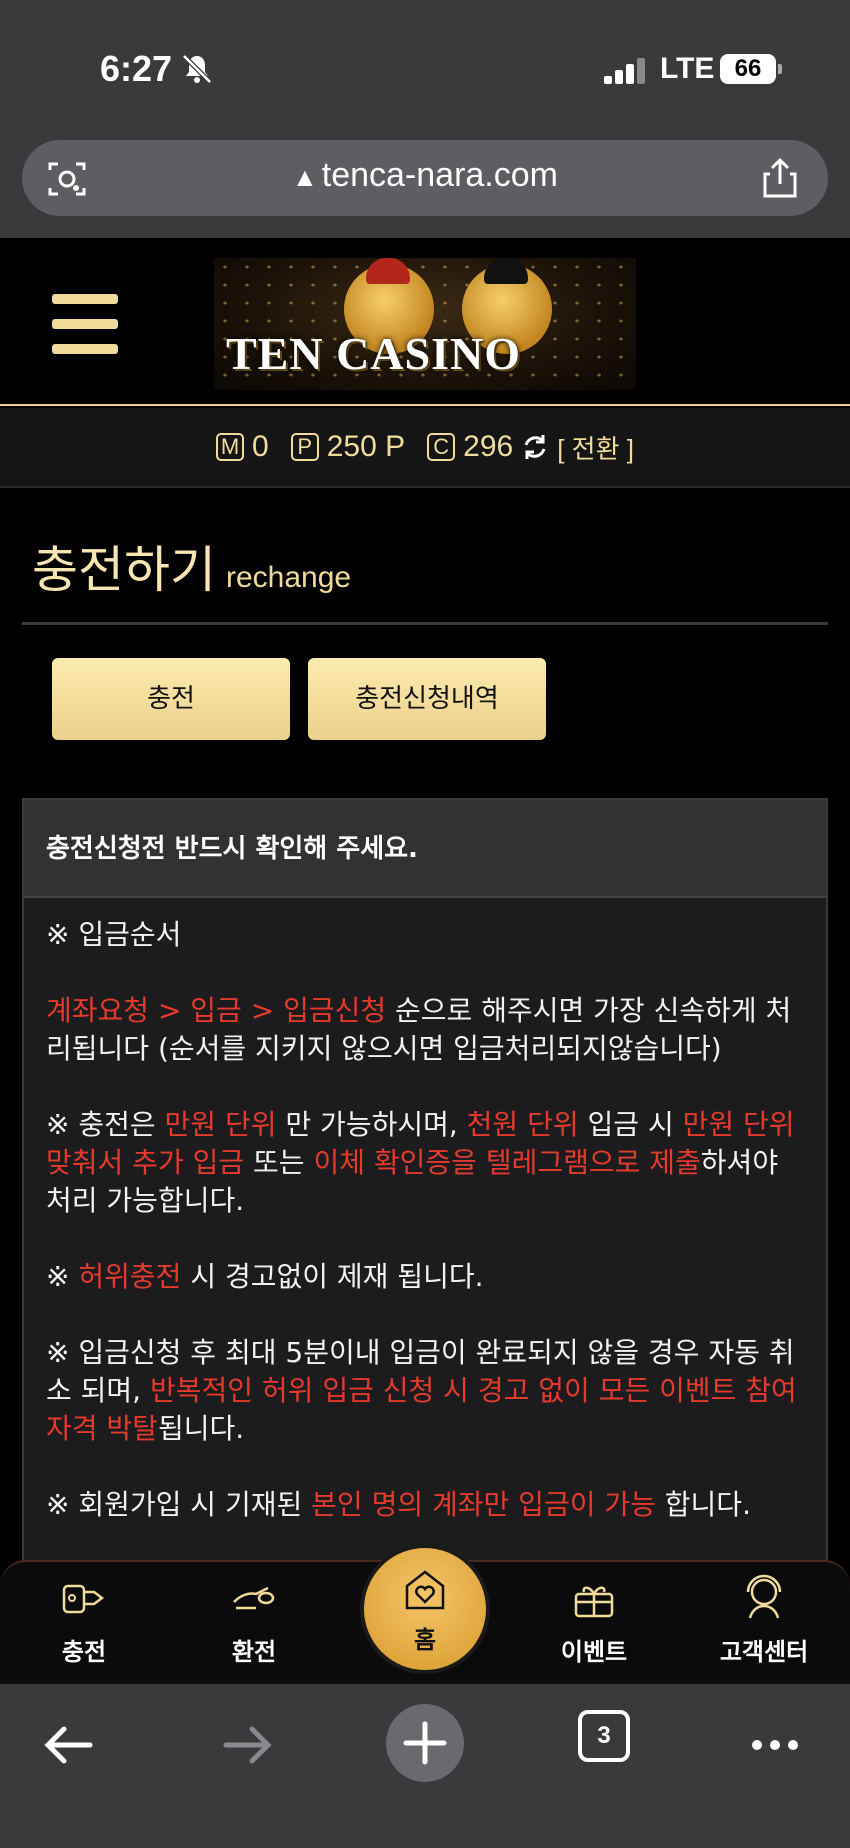 The height and width of the screenshot is (1848, 850). What do you see at coordinates (366, 446) in the screenshot?
I see `point-value: 250 P` at bounding box center [366, 446].